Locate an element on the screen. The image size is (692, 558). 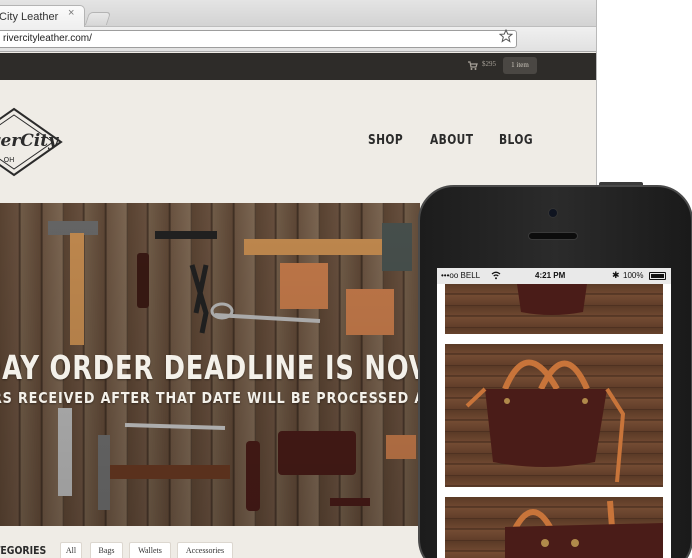
address-bar: rivercityleather.com/ is located at coordinates (258, 39).